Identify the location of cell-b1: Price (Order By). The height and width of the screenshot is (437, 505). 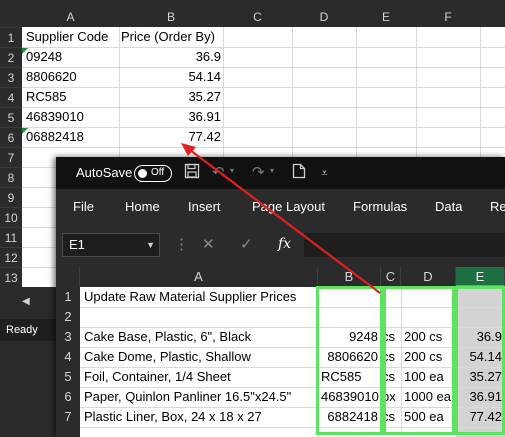
(171, 37).